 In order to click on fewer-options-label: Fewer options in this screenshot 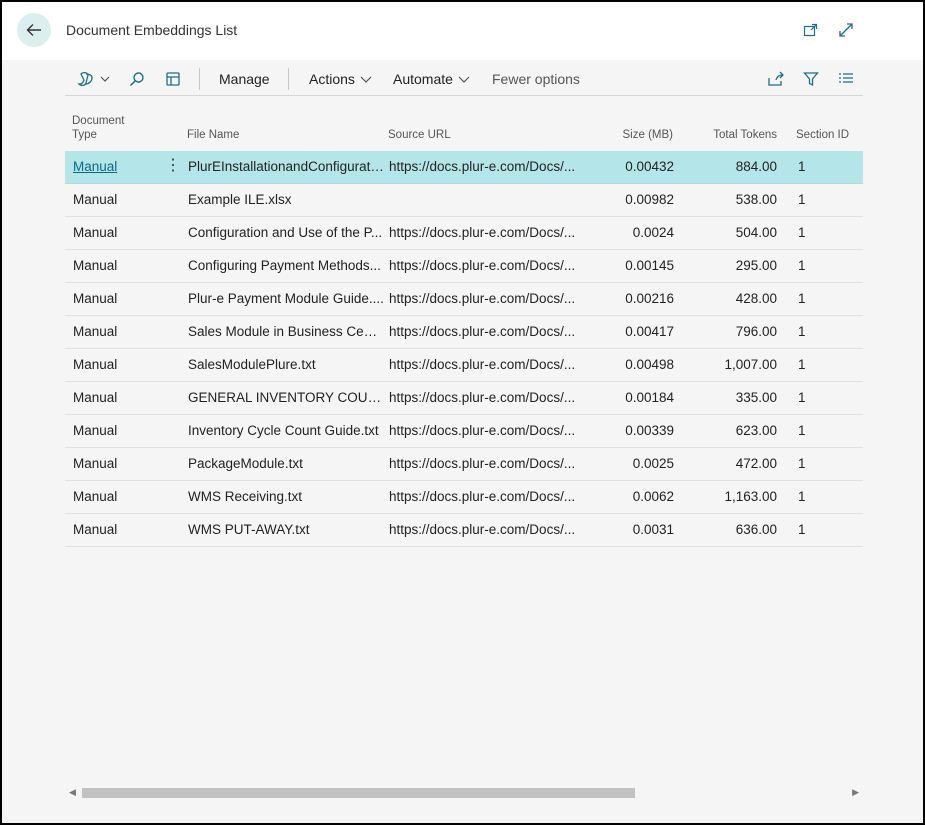, I will do `click(536, 78)`.